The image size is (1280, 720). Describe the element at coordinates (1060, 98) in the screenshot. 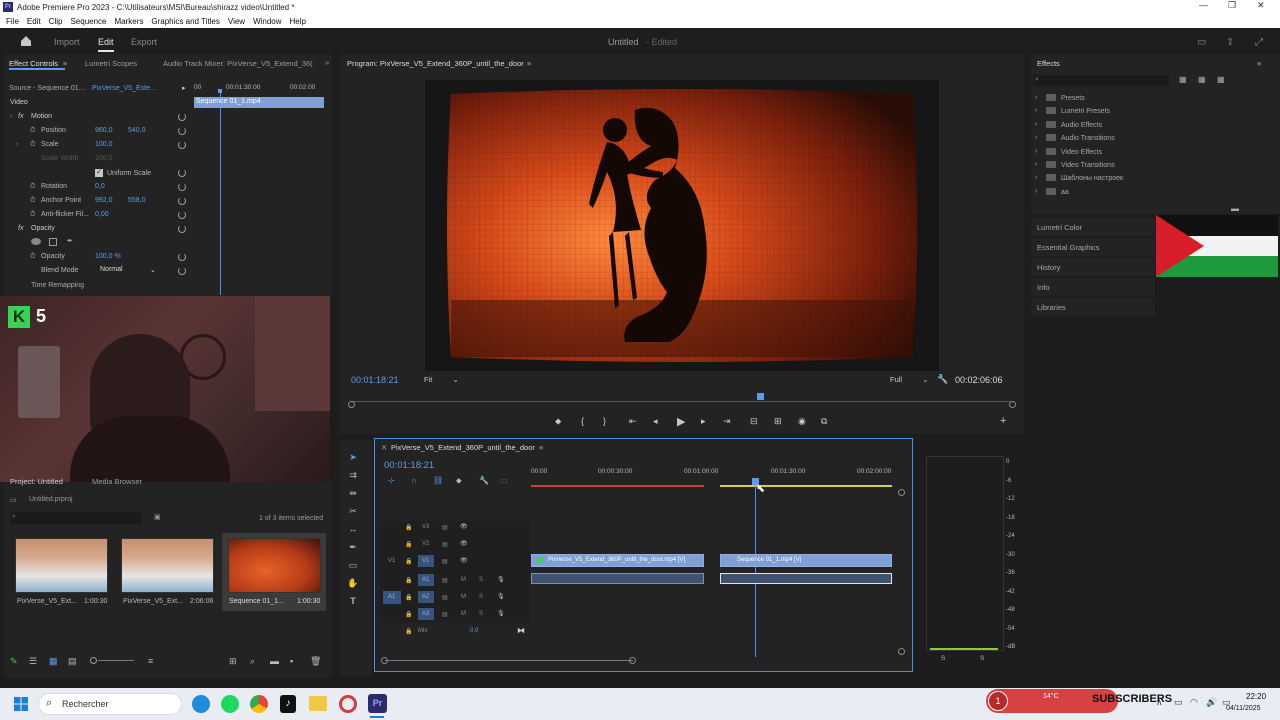

I see `effects-folder-item: › Presets` at that location.